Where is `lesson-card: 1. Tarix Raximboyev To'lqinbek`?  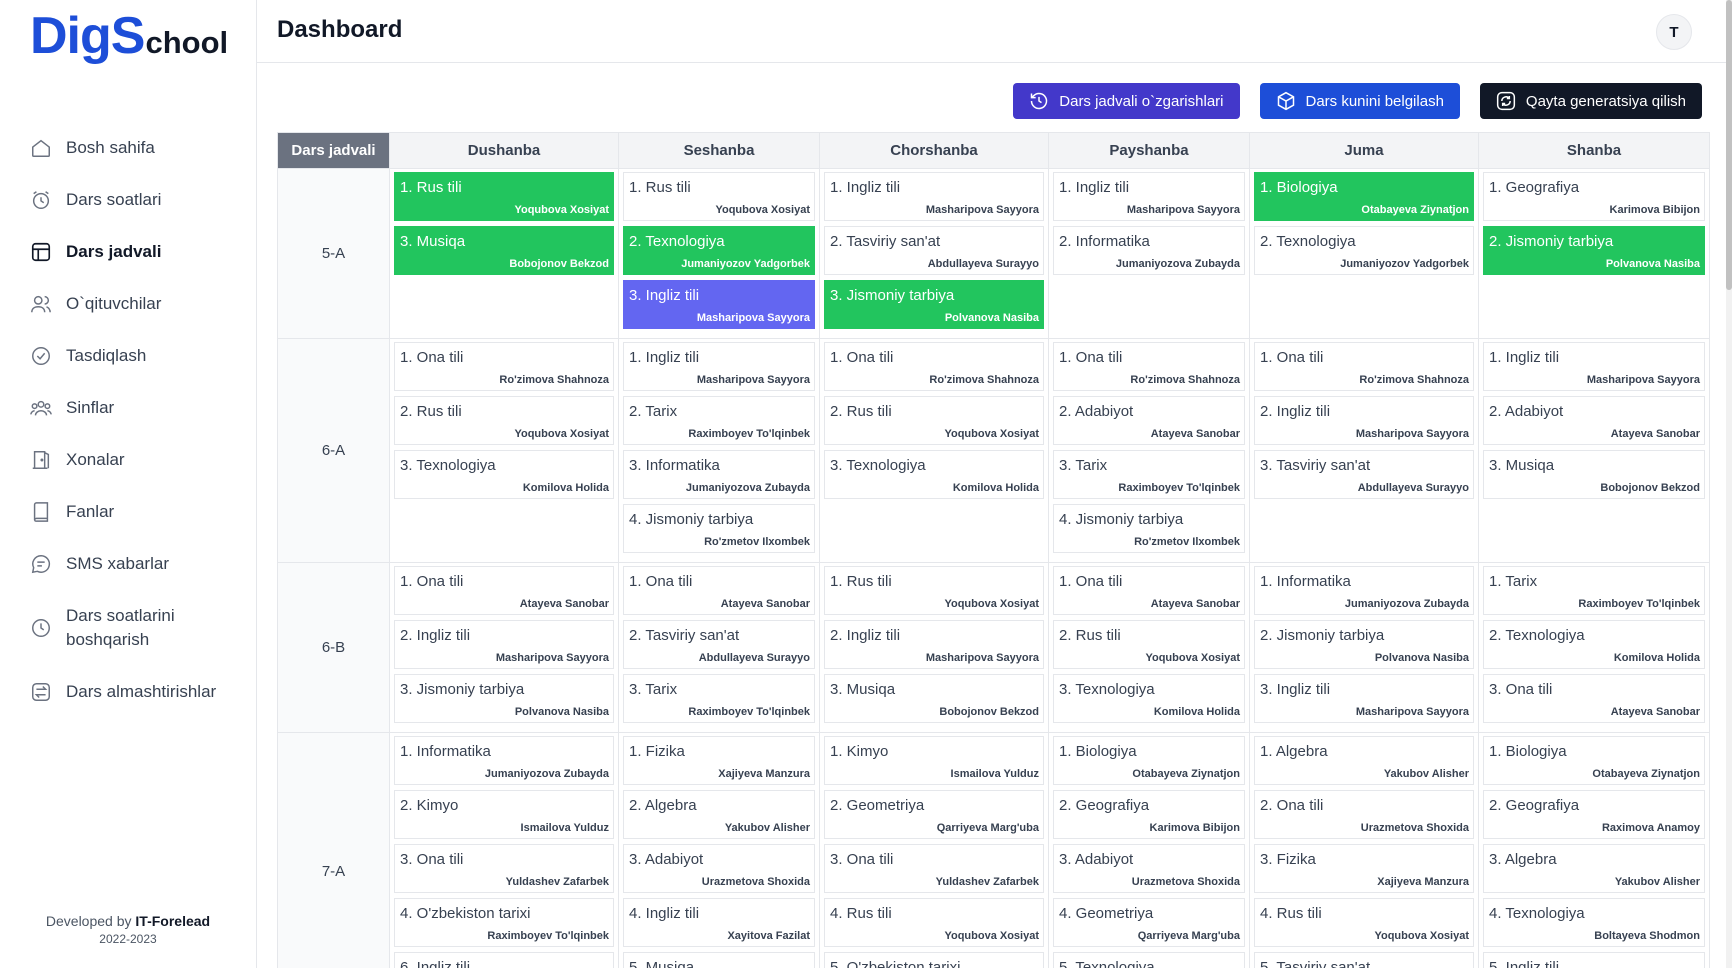 lesson-card: 1. Tarix Raximboyev To'lqinbek is located at coordinates (1594, 590).